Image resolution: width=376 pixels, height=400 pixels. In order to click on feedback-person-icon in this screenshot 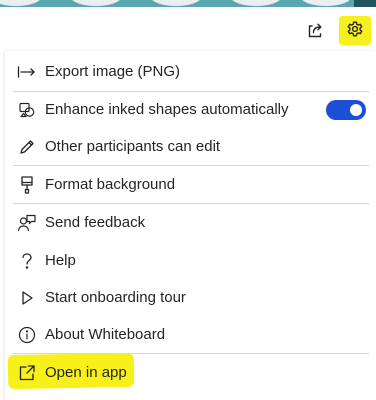, I will do `click(27, 223)`.